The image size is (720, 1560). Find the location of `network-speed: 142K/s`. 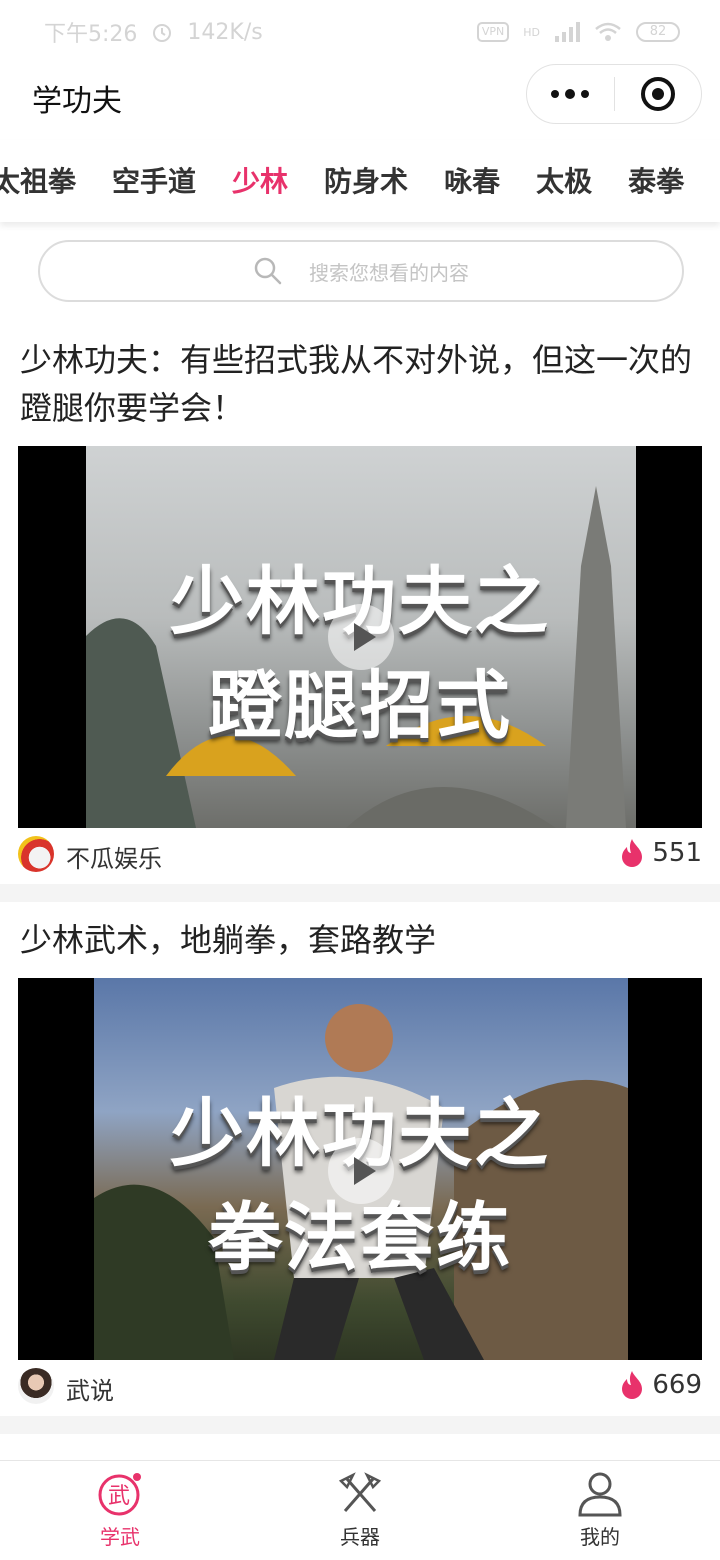

network-speed: 142K/s is located at coordinates (225, 32).